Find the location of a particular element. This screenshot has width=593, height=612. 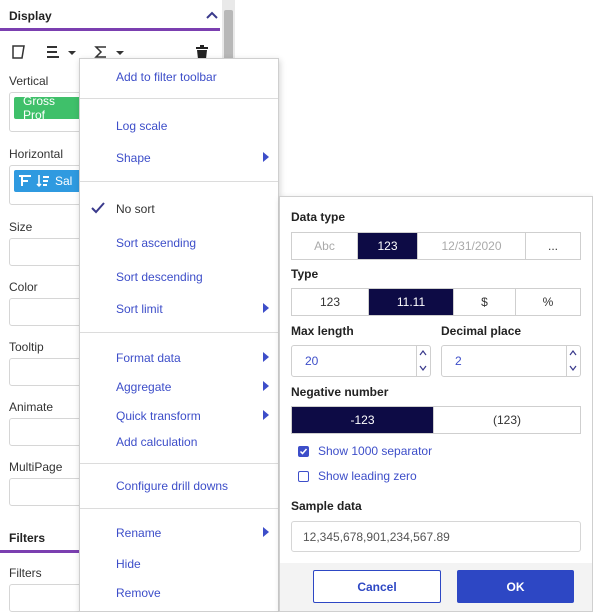

show-leading-zero-checkbox is located at coordinates (303, 476).